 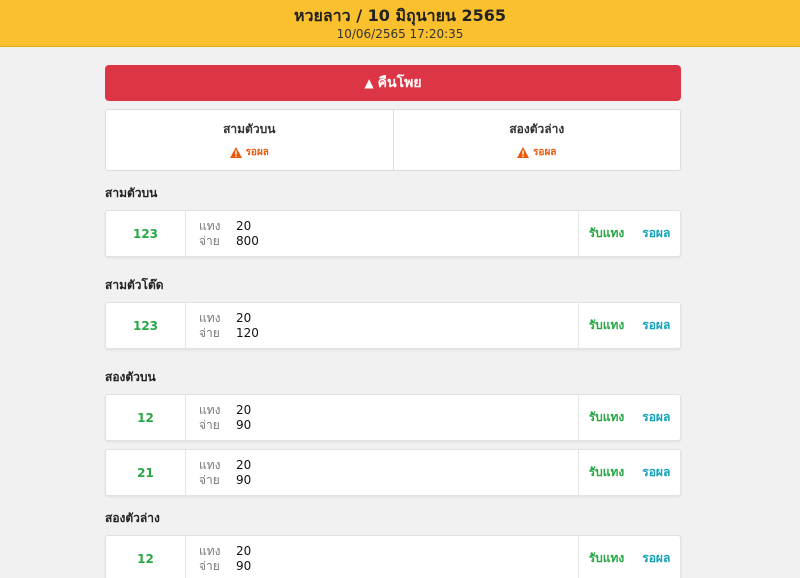 I want to click on group-title: สามตัวบน, so click(x=131, y=193).